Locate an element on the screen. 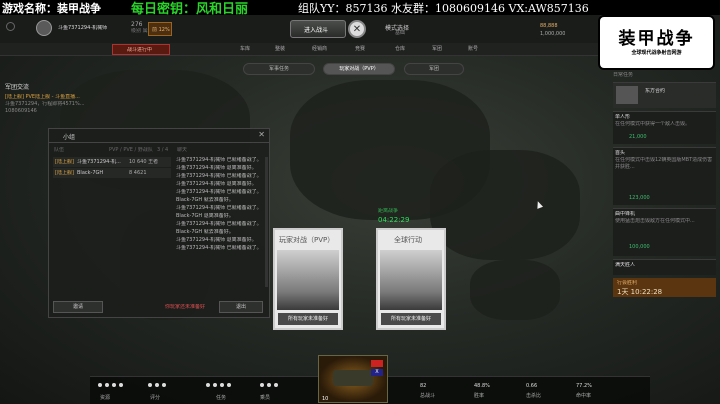 Image resolution: width=720 pixels, height=404 pixels. chat-message: Black-7GH 退离准备好。 is located at coordinates (205, 216).